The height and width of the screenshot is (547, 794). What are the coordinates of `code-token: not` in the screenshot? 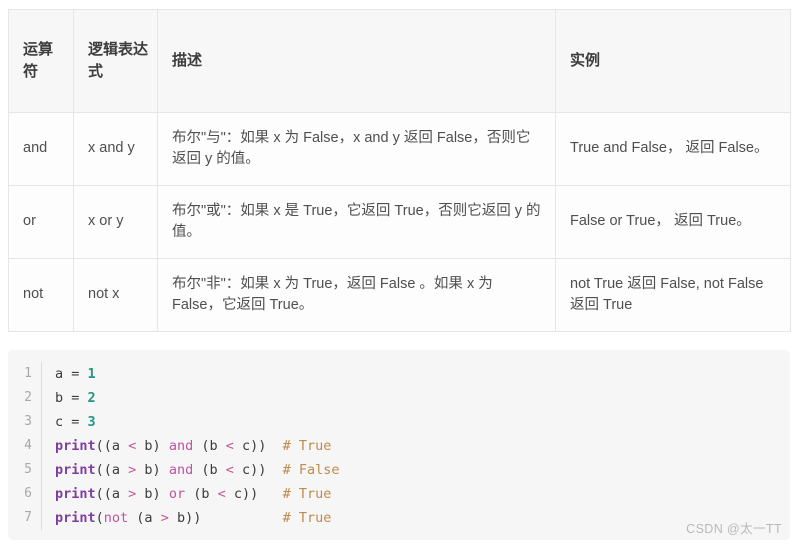 It's located at (116, 518).